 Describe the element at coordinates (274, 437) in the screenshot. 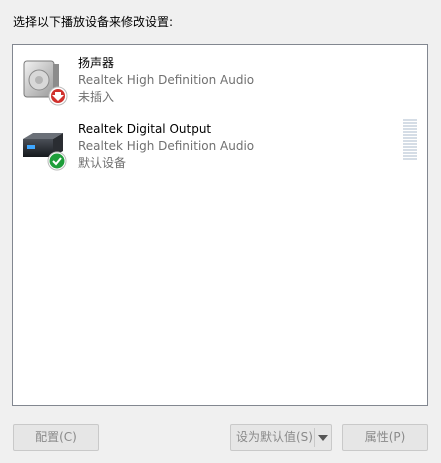

I see `set-default-label: 设为默认值(S)` at that location.